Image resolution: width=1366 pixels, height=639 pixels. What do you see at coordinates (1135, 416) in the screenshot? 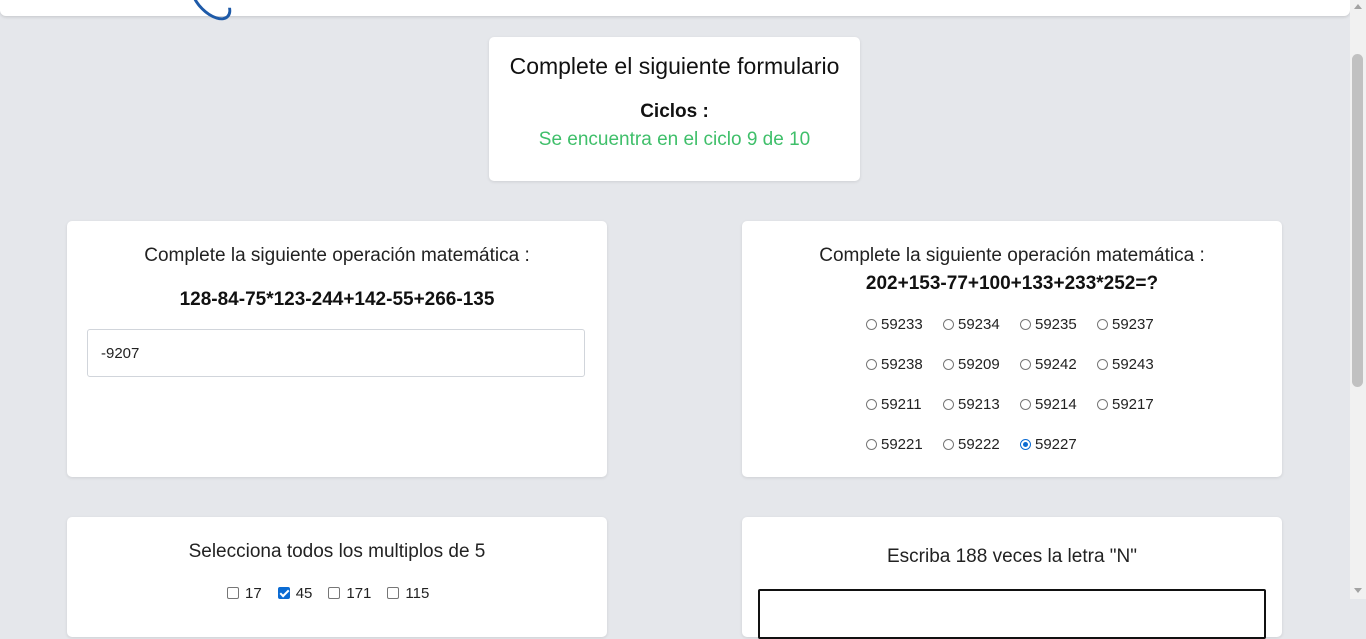
I see `radio-option: 59217` at bounding box center [1135, 416].